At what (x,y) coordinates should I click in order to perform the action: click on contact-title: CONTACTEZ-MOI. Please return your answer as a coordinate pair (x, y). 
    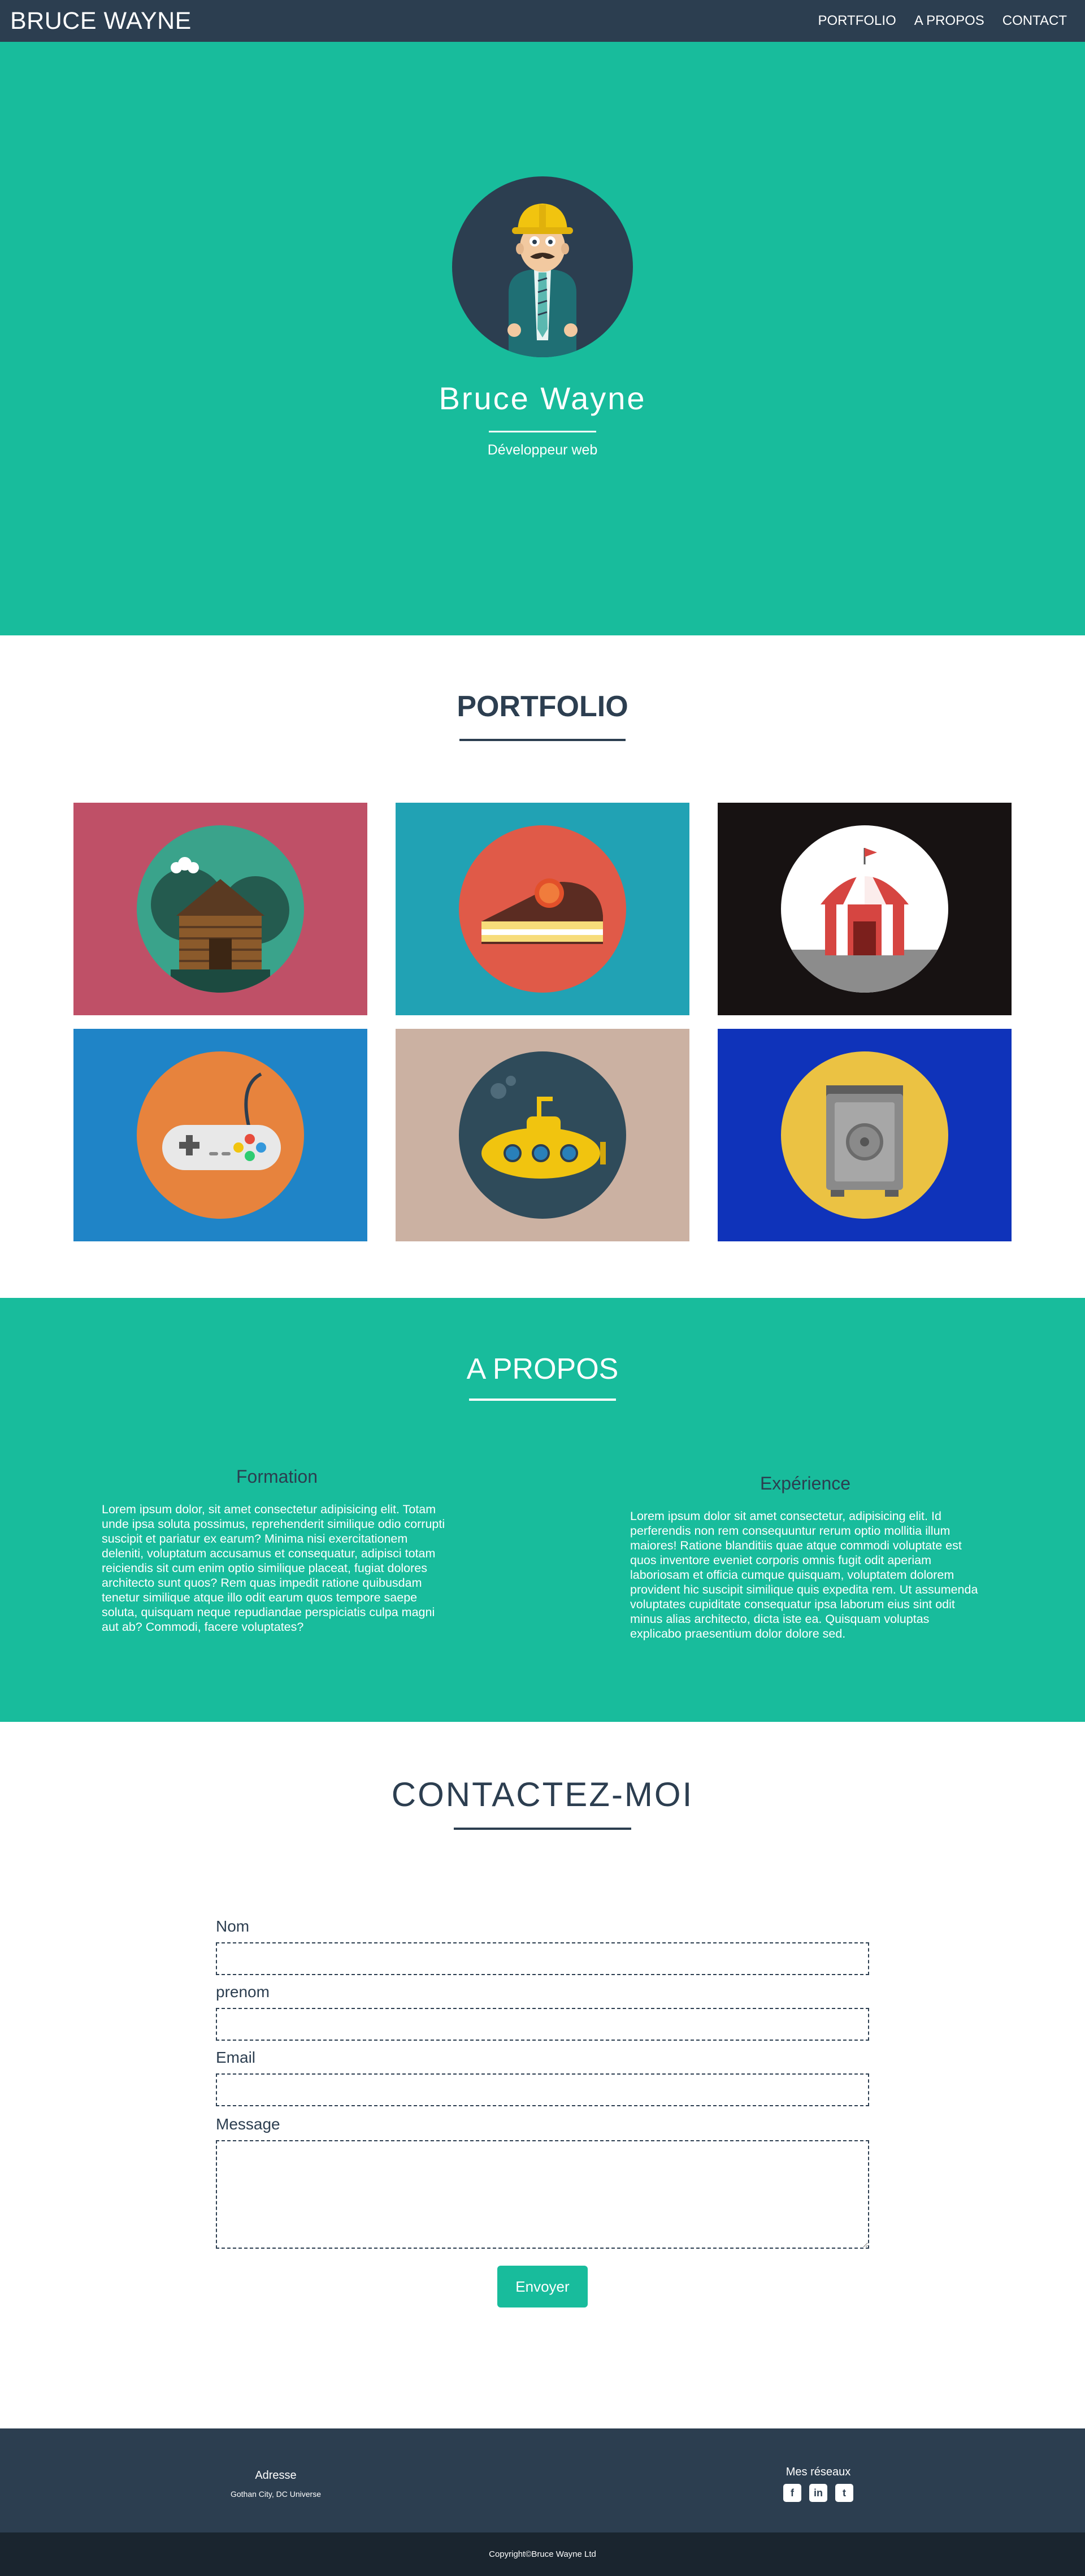
    Looking at the image, I should click on (542, 1794).